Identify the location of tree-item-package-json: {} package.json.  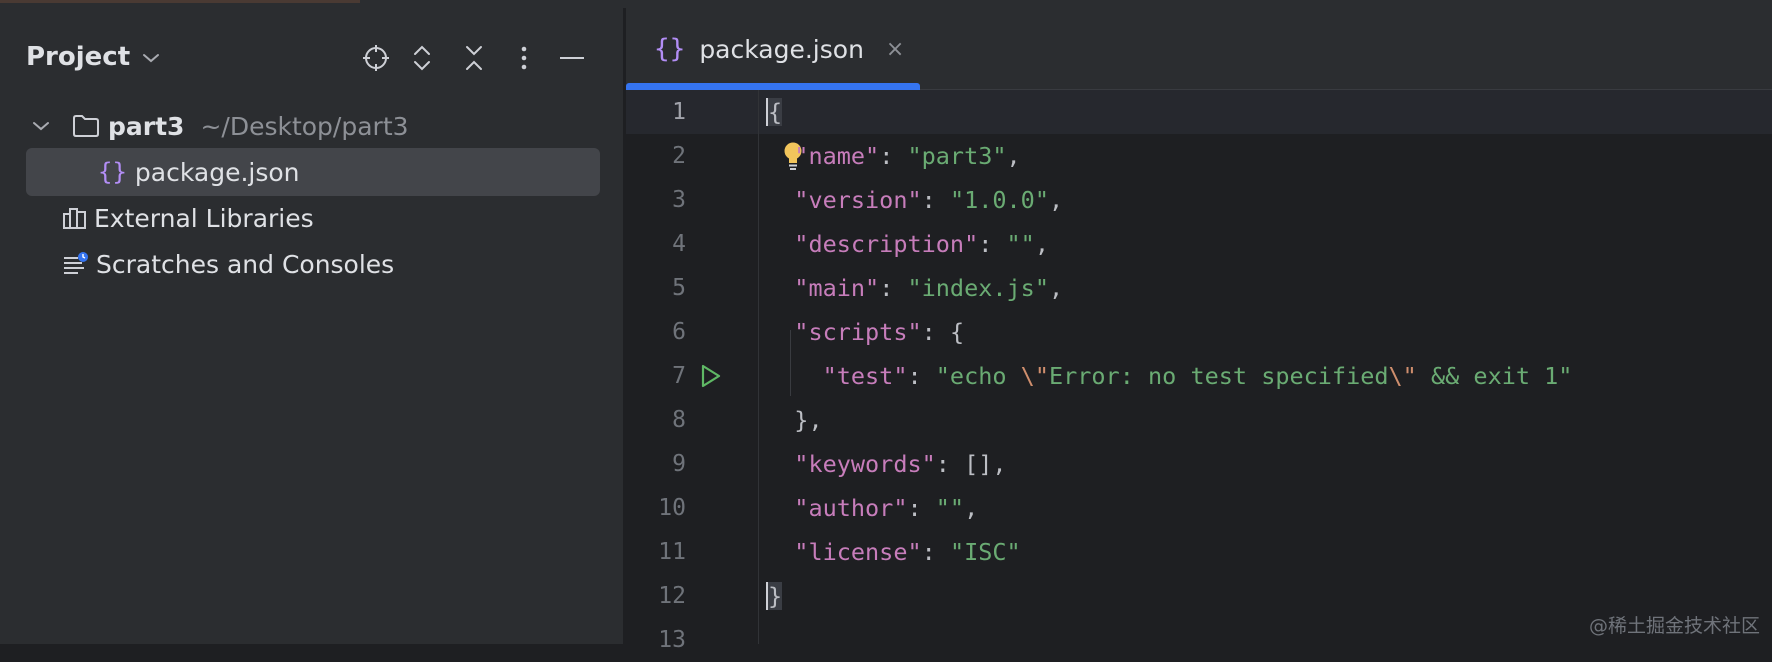
(313, 172).